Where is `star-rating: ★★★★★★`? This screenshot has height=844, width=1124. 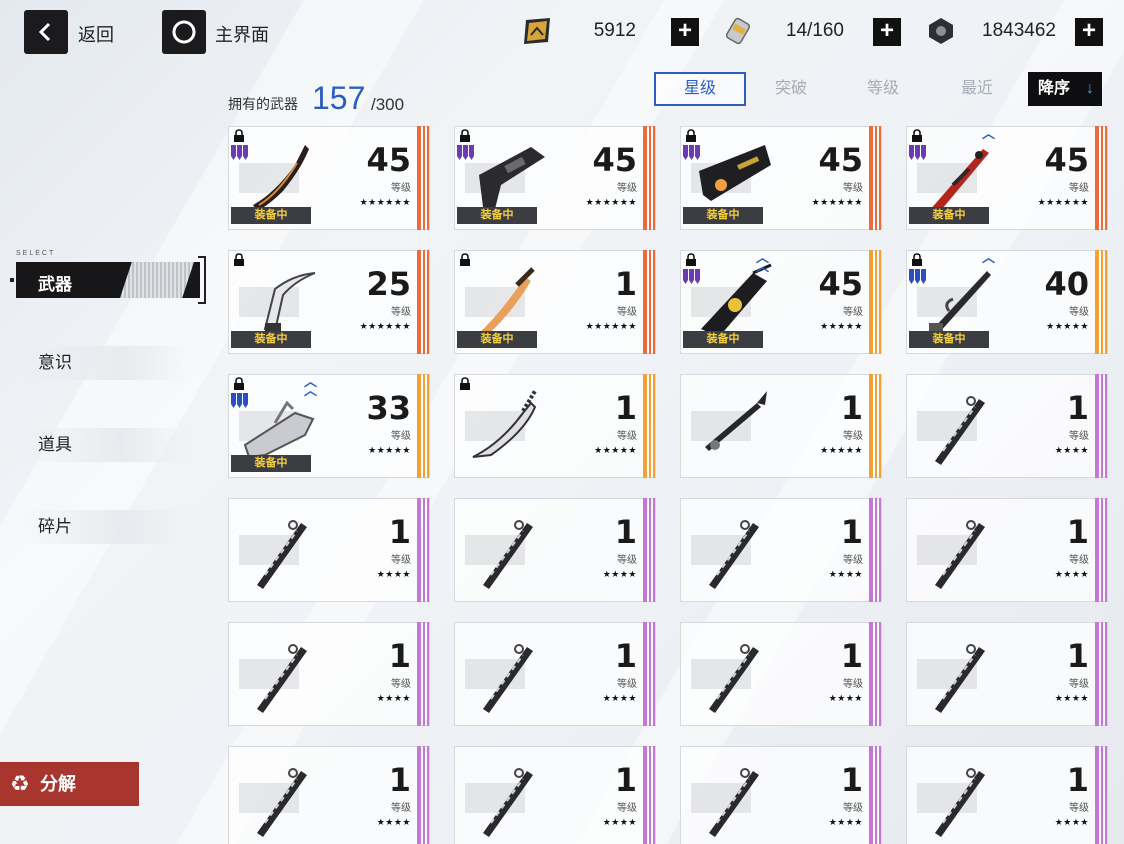 star-rating: ★★★★★★ is located at coordinates (385, 202).